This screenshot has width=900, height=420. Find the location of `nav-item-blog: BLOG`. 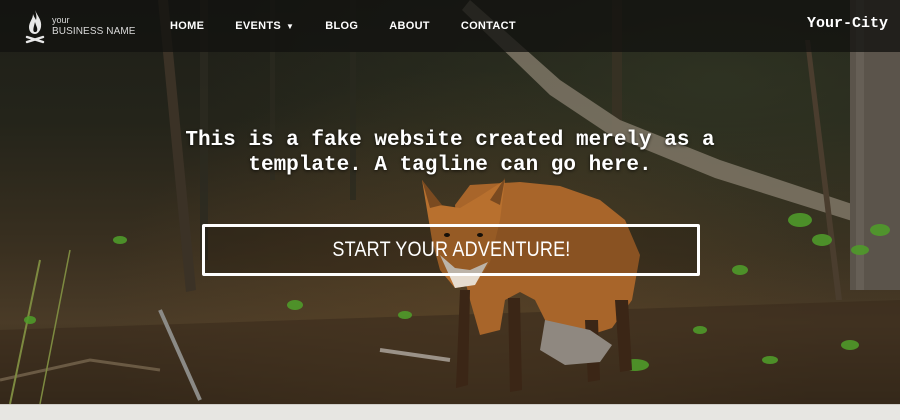

nav-item-blog: BLOG is located at coordinates (341, 26).